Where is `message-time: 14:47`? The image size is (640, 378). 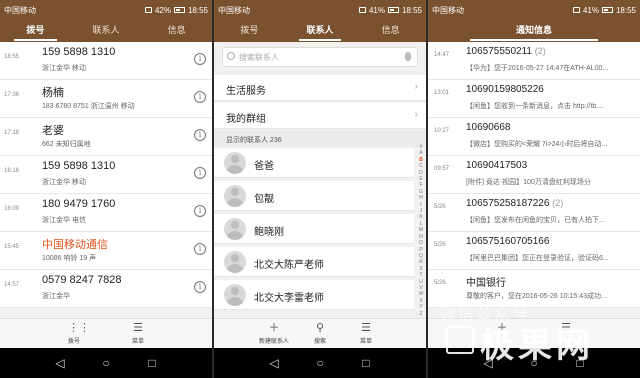 message-time: 14:47 is located at coordinates (442, 55).